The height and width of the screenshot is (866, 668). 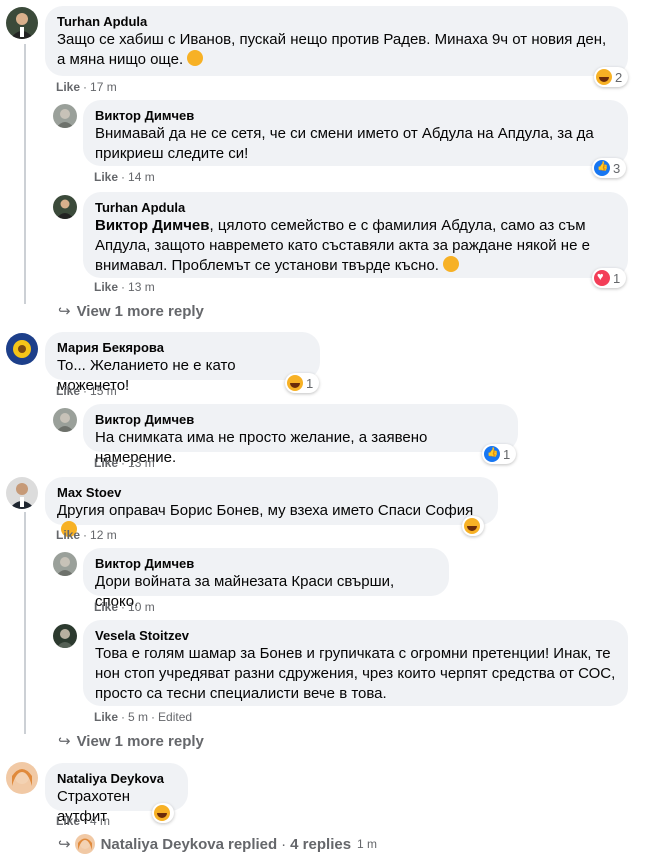 What do you see at coordinates (103, 87) in the screenshot?
I see `timestamp: 17 m` at bounding box center [103, 87].